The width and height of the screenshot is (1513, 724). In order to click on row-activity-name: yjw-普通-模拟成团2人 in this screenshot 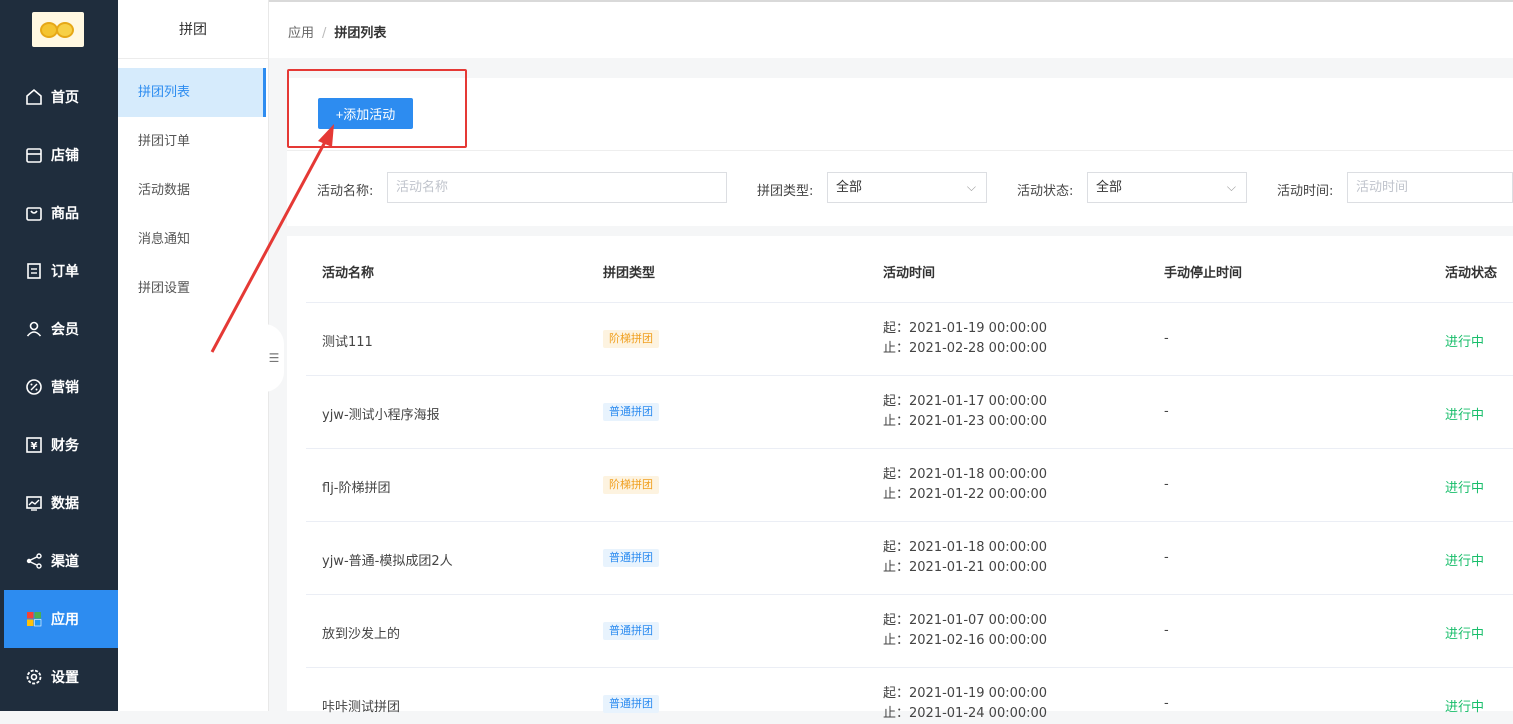, I will do `click(387, 561)`.